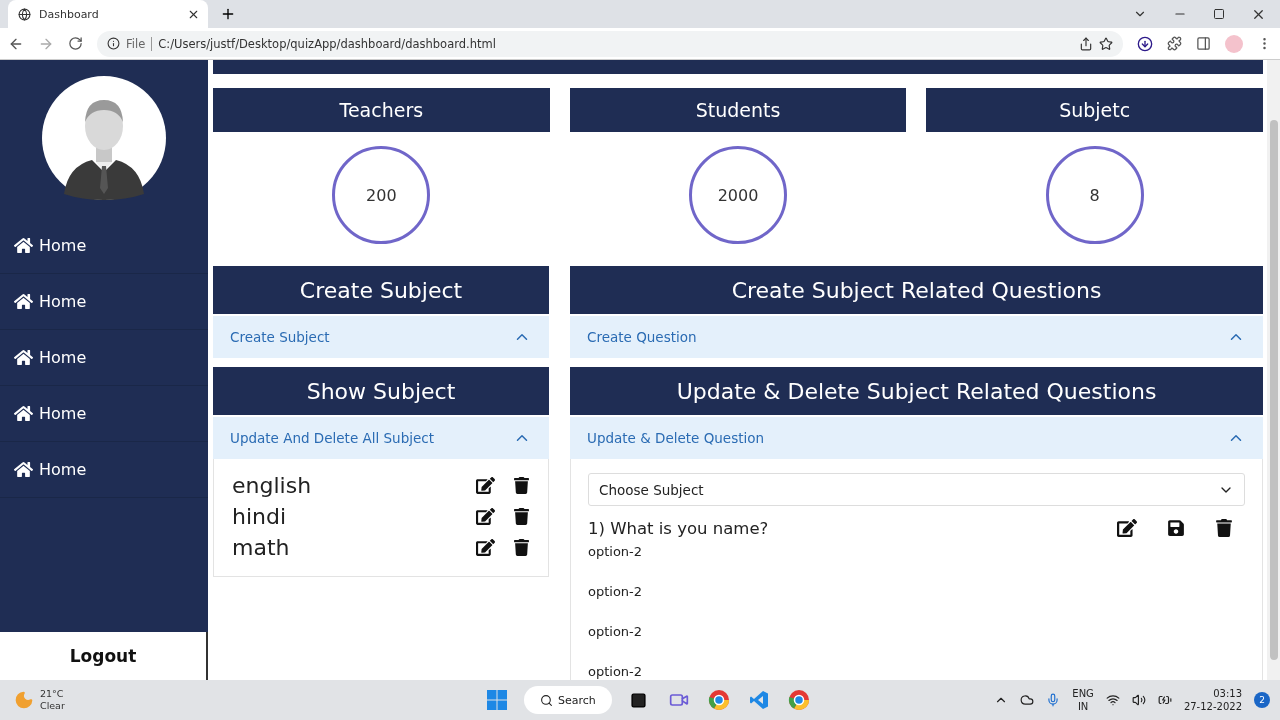 Image resolution: width=1280 pixels, height=720 pixels. What do you see at coordinates (381, 438) in the screenshot?
I see `accordion-header: Update And Delete All Subject` at bounding box center [381, 438].